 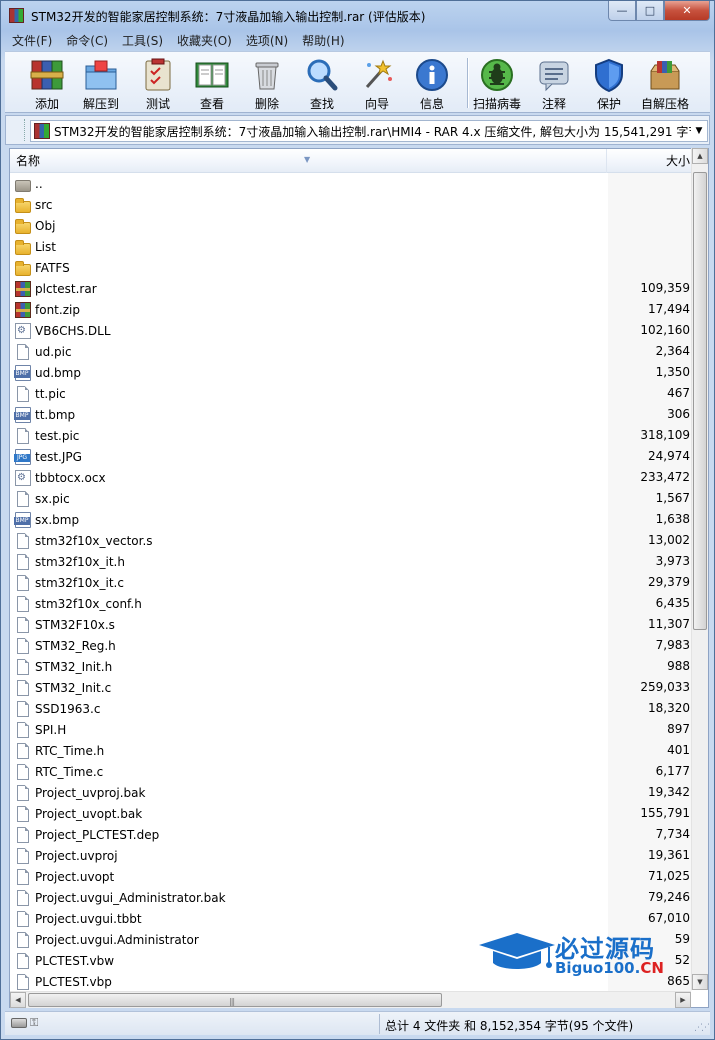 I want to click on status-summary: 总计 4 文件夹 和 8,152,354 字节(95 个文件), so click(x=509, y=1026).